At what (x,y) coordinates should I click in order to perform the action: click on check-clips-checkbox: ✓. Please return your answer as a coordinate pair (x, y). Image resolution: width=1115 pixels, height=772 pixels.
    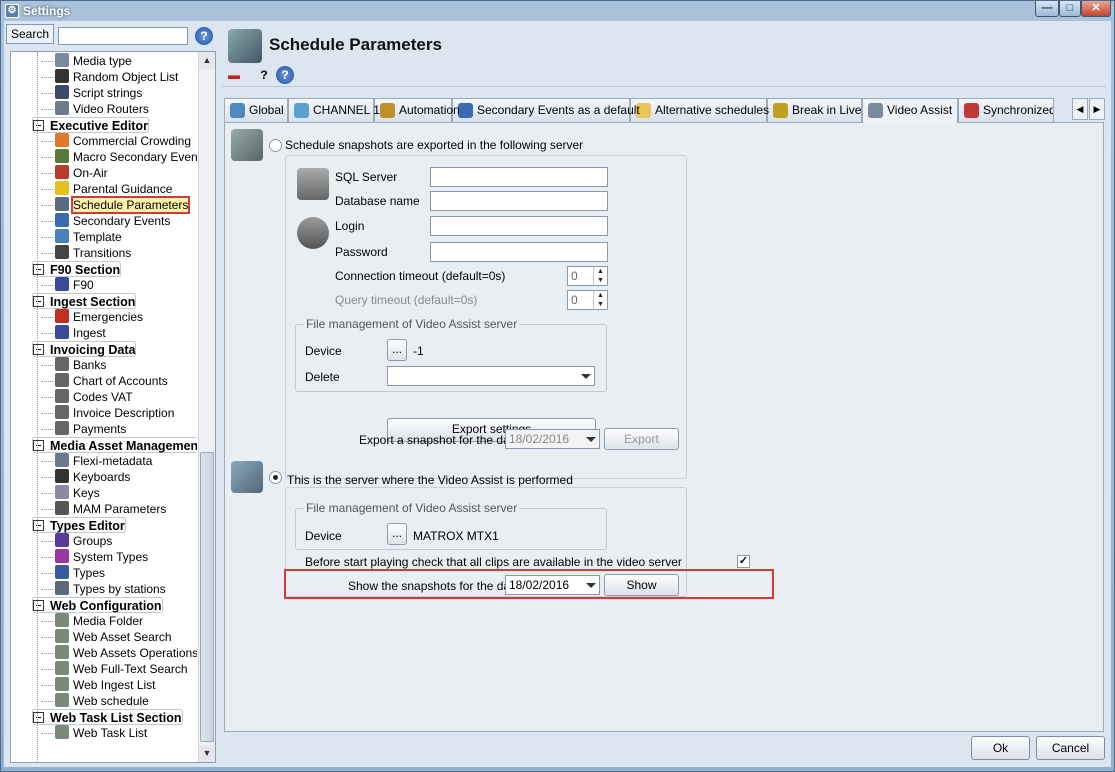
    Looking at the image, I should click on (743, 561).